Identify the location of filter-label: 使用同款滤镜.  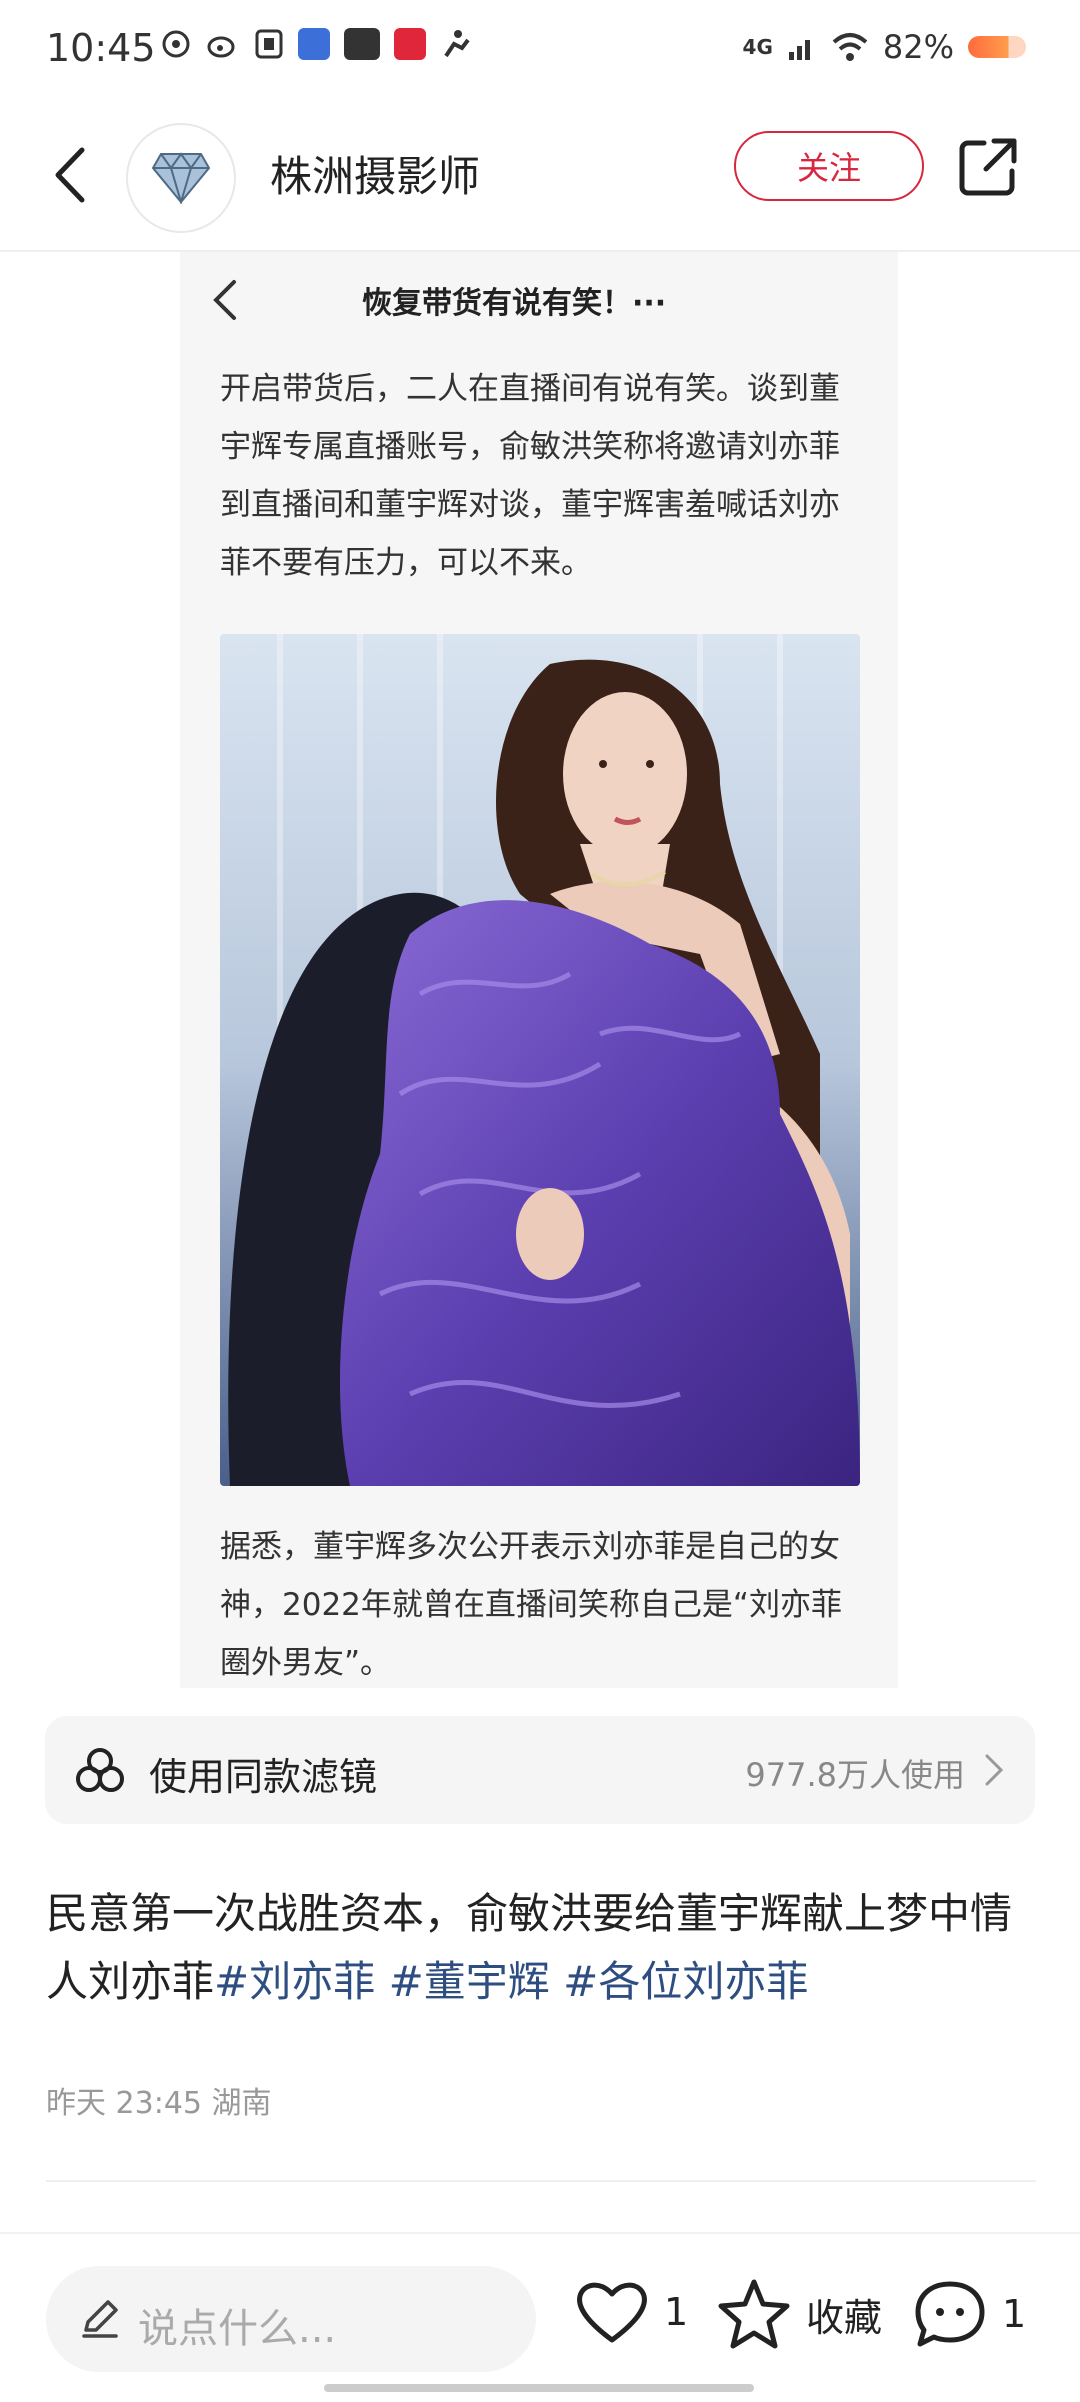
(263, 1777).